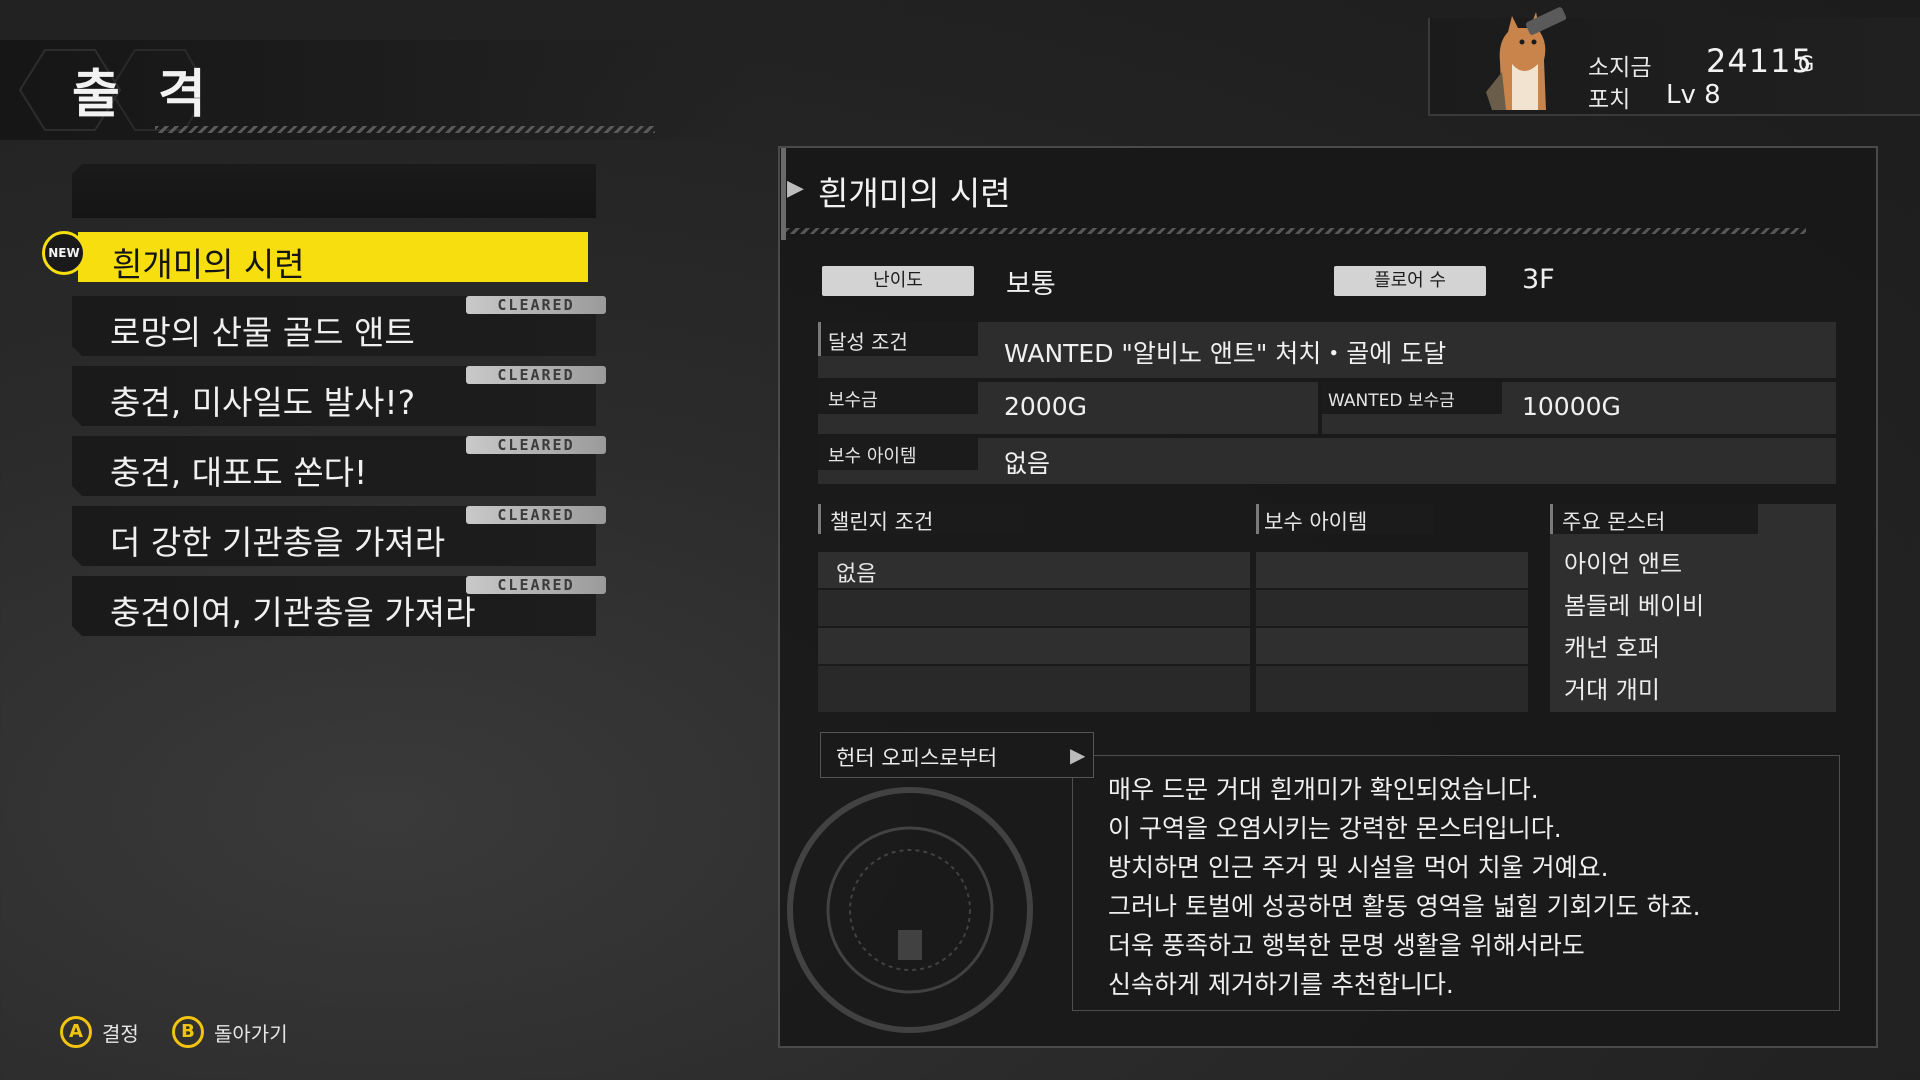  Describe the element at coordinates (1609, 100) in the screenshot. I see `pochi-label: 포치` at that location.